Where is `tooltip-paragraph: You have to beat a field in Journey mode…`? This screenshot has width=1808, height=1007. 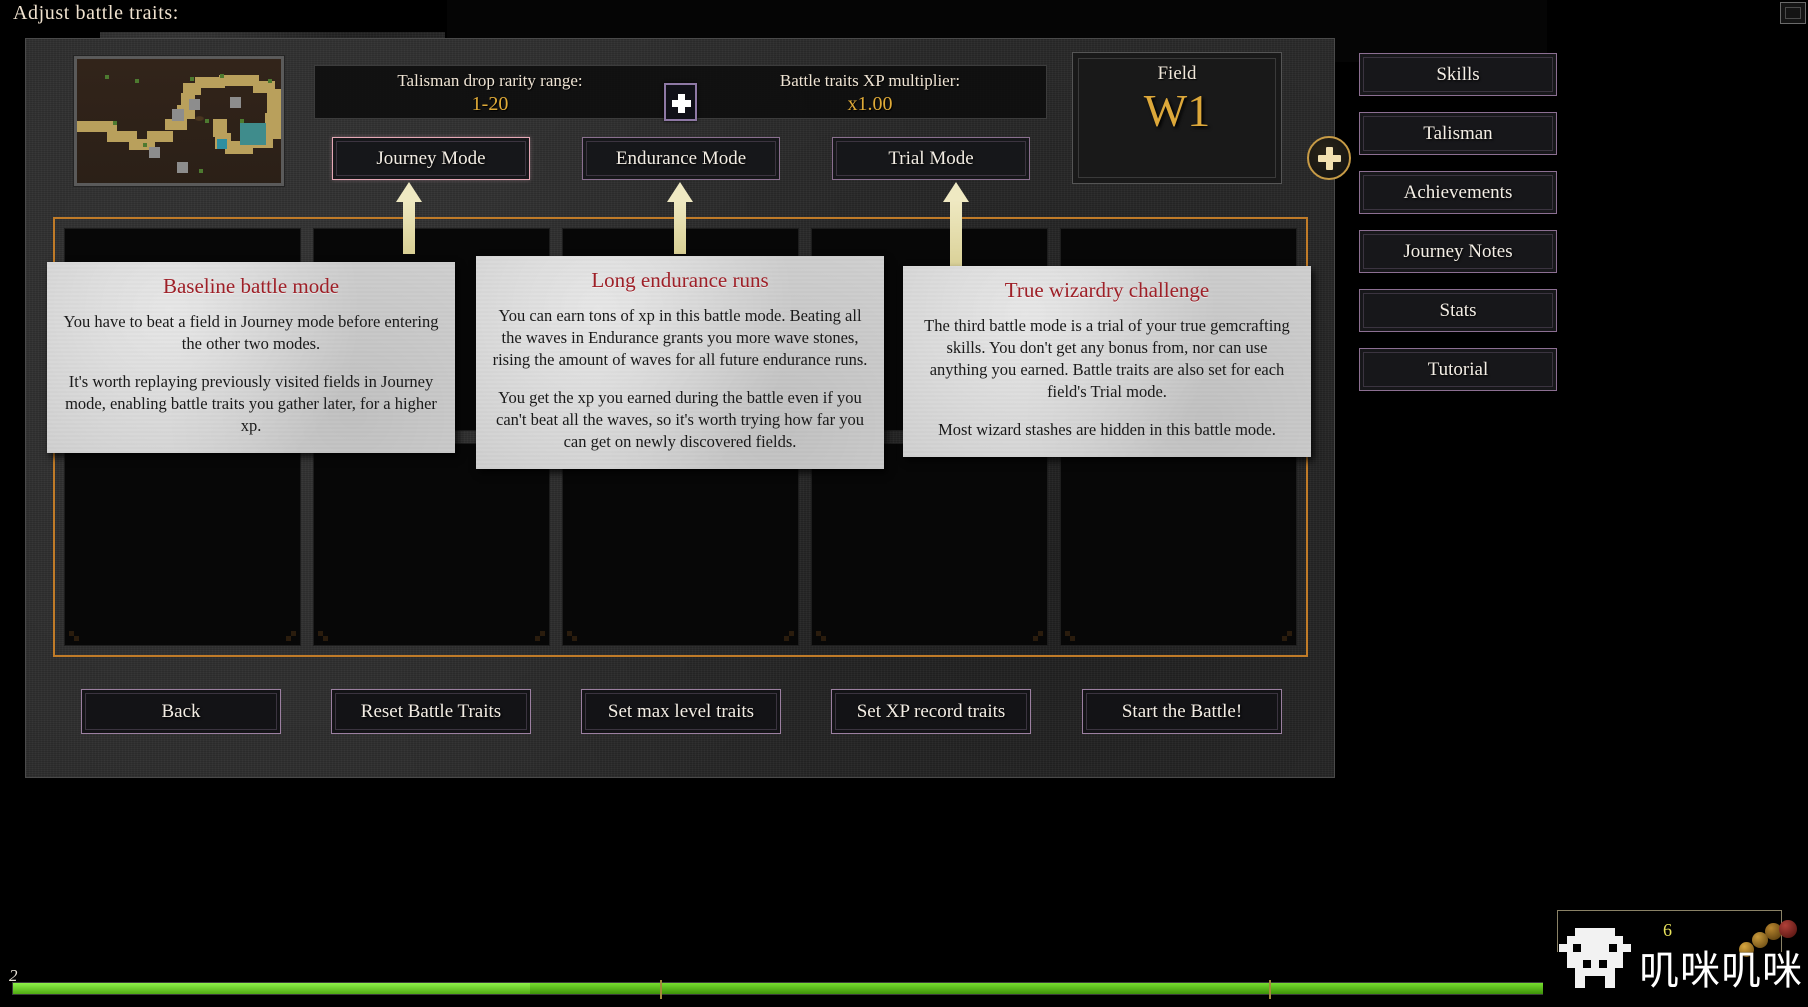 tooltip-paragraph: You have to beat a field in Journey mode… is located at coordinates (251, 332).